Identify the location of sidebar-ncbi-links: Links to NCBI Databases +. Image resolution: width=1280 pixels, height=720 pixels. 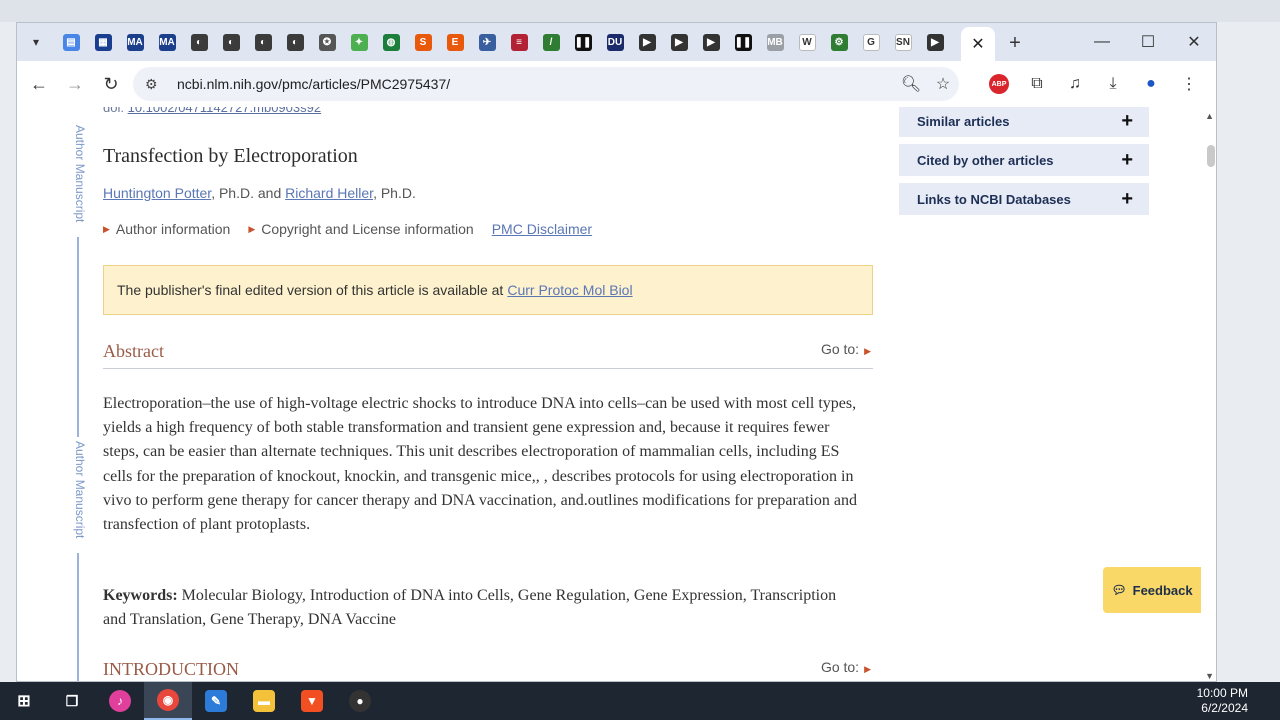
(1024, 199).